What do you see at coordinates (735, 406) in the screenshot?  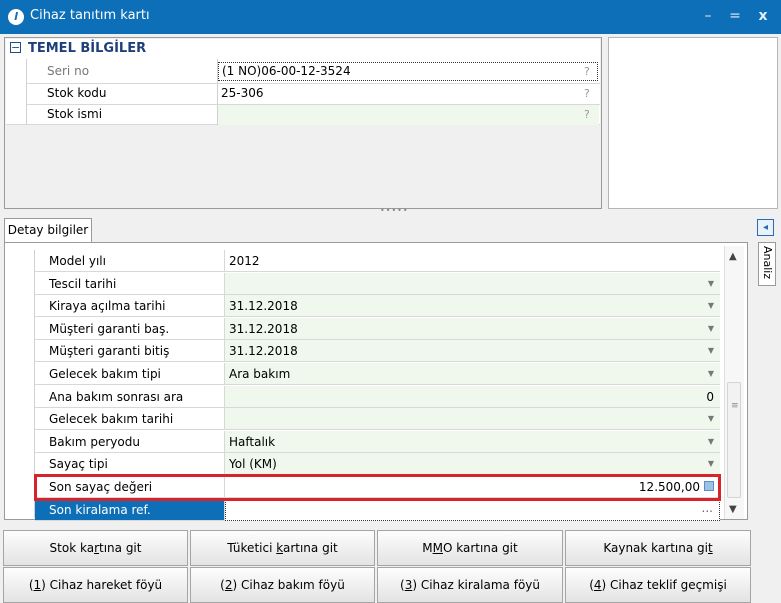 I see `scroll-grip-icon: ≡` at bounding box center [735, 406].